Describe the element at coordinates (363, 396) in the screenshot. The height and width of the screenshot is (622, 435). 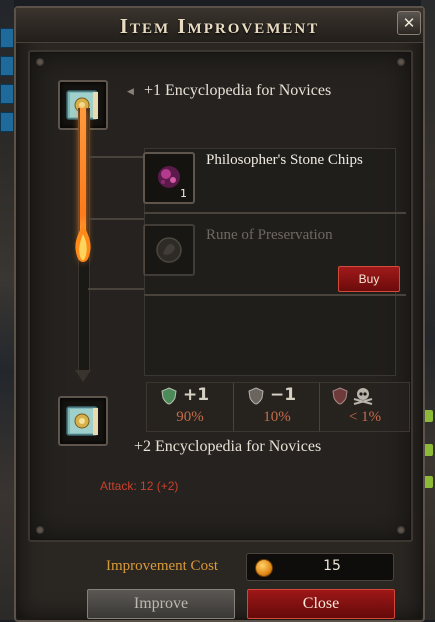
I see `skull-icon` at that location.